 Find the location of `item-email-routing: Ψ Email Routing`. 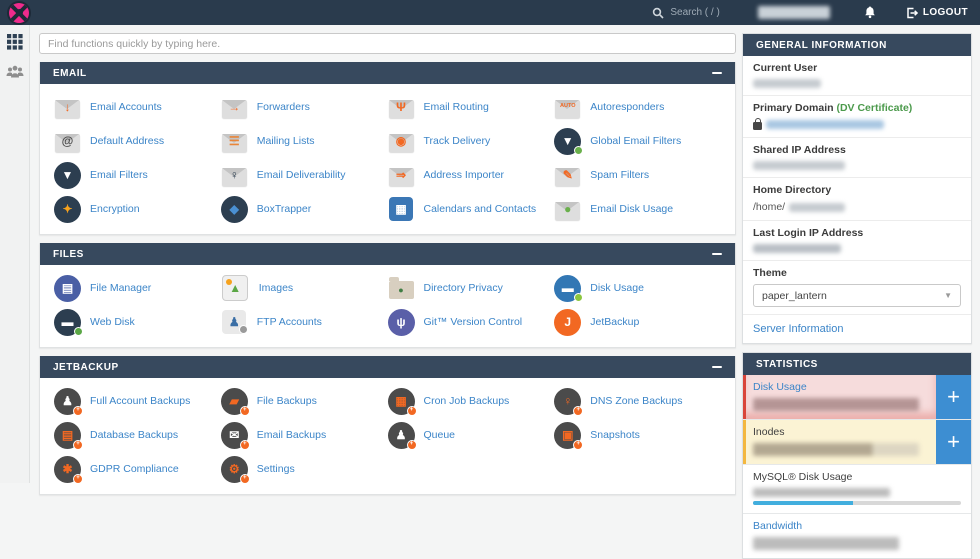

item-email-routing: Ψ Email Routing is located at coordinates (471, 107).